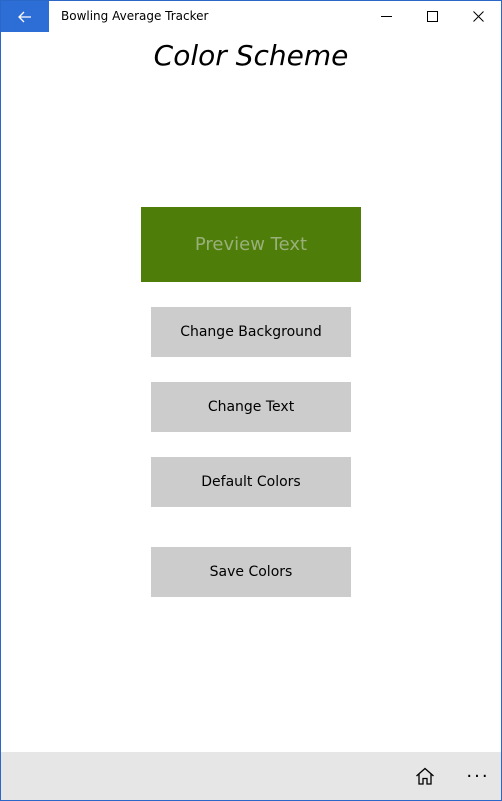 The height and width of the screenshot is (801, 502). I want to click on minimize-button, so click(386, 16).